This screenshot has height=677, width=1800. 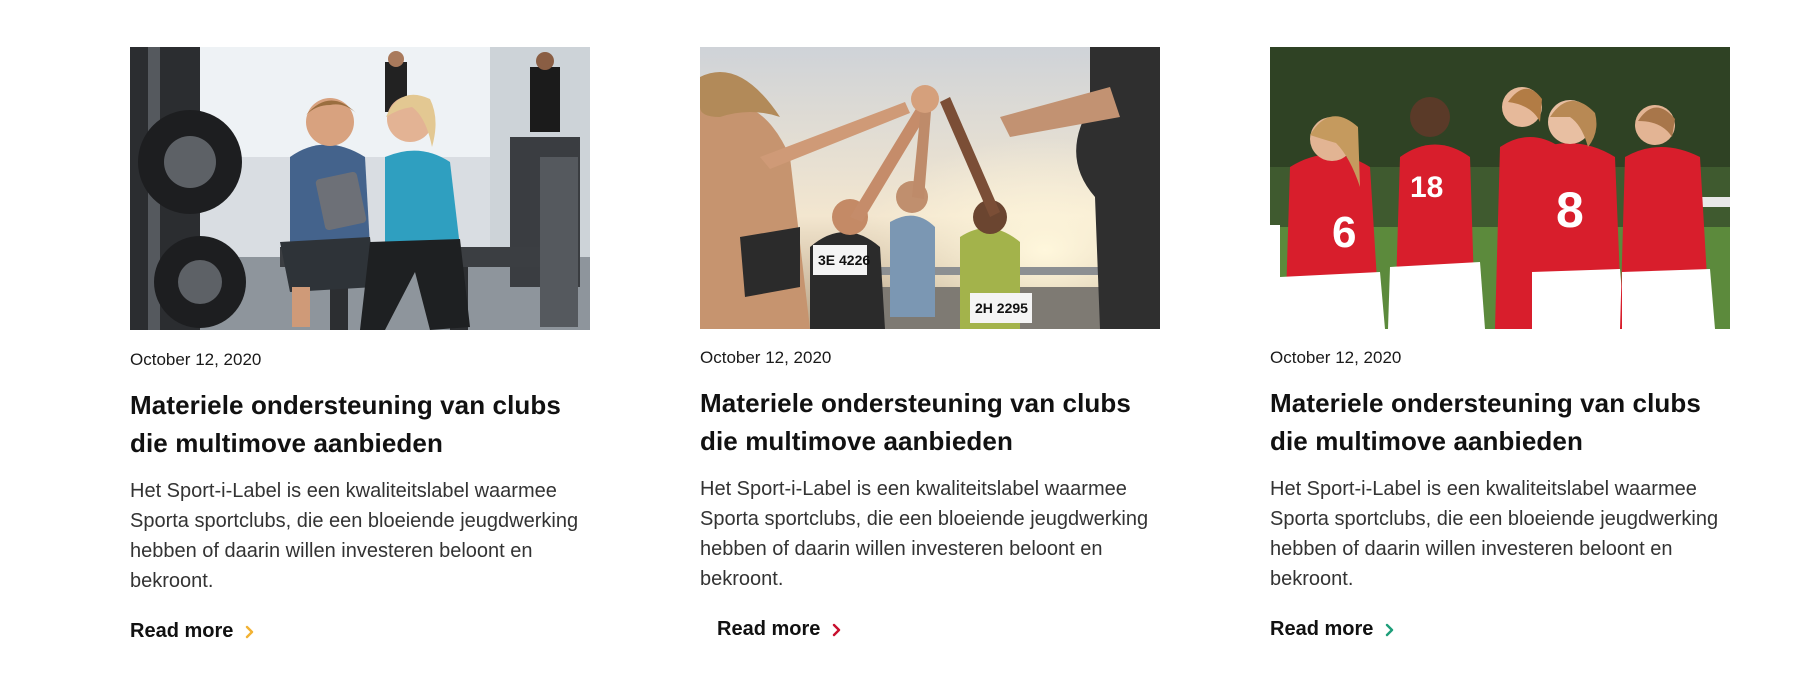 I want to click on bib-number: 2H 2295, so click(x=1001, y=308).